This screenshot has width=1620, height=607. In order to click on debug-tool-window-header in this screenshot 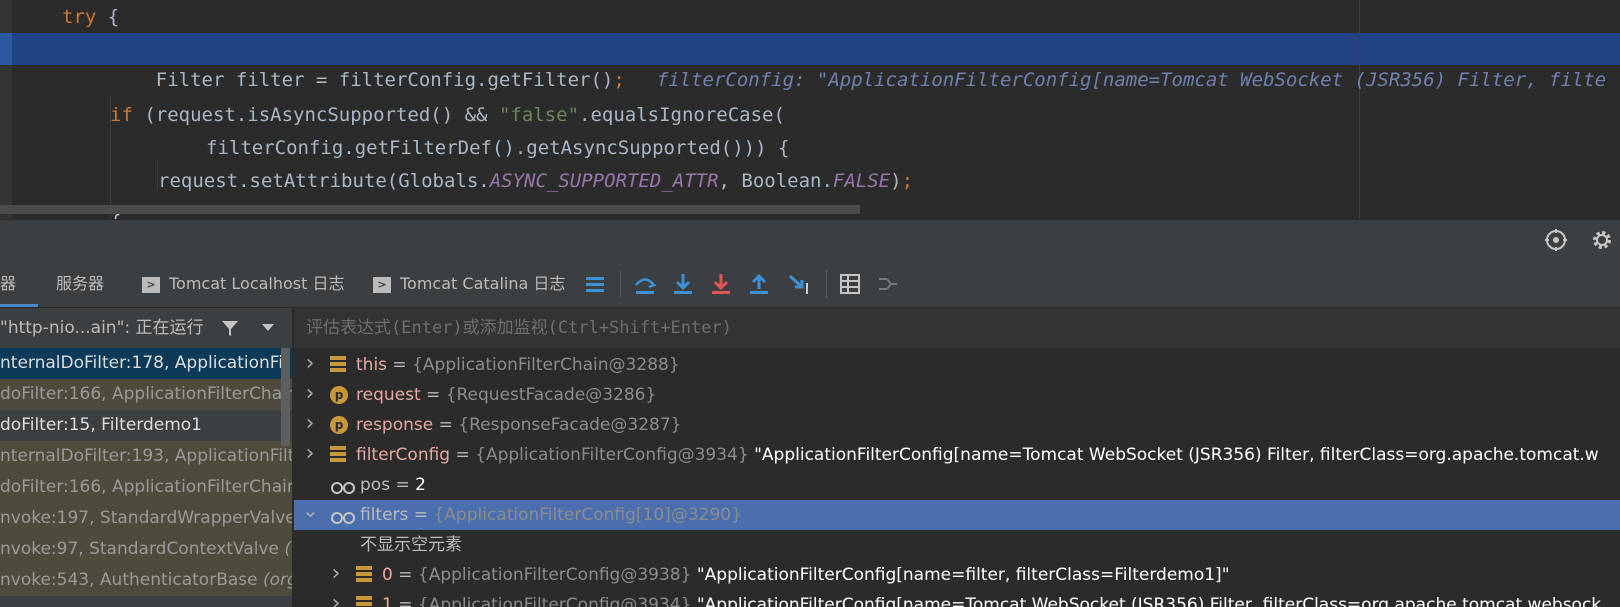, I will do `click(810, 239)`.